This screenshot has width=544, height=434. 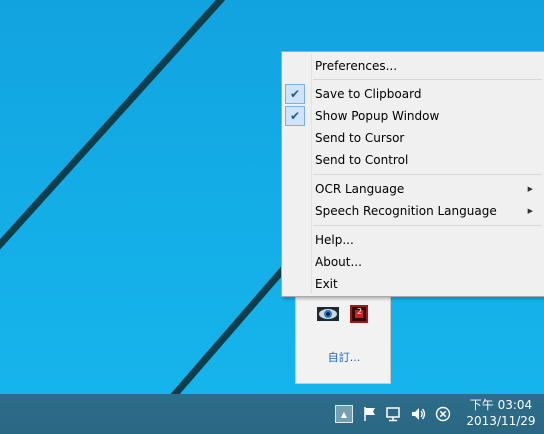 What do you see at coordinates (413, 189) in the screenshot?
I see `menu-item-ocr-language: OCR Language ▶` at bounding box center [413, 189].